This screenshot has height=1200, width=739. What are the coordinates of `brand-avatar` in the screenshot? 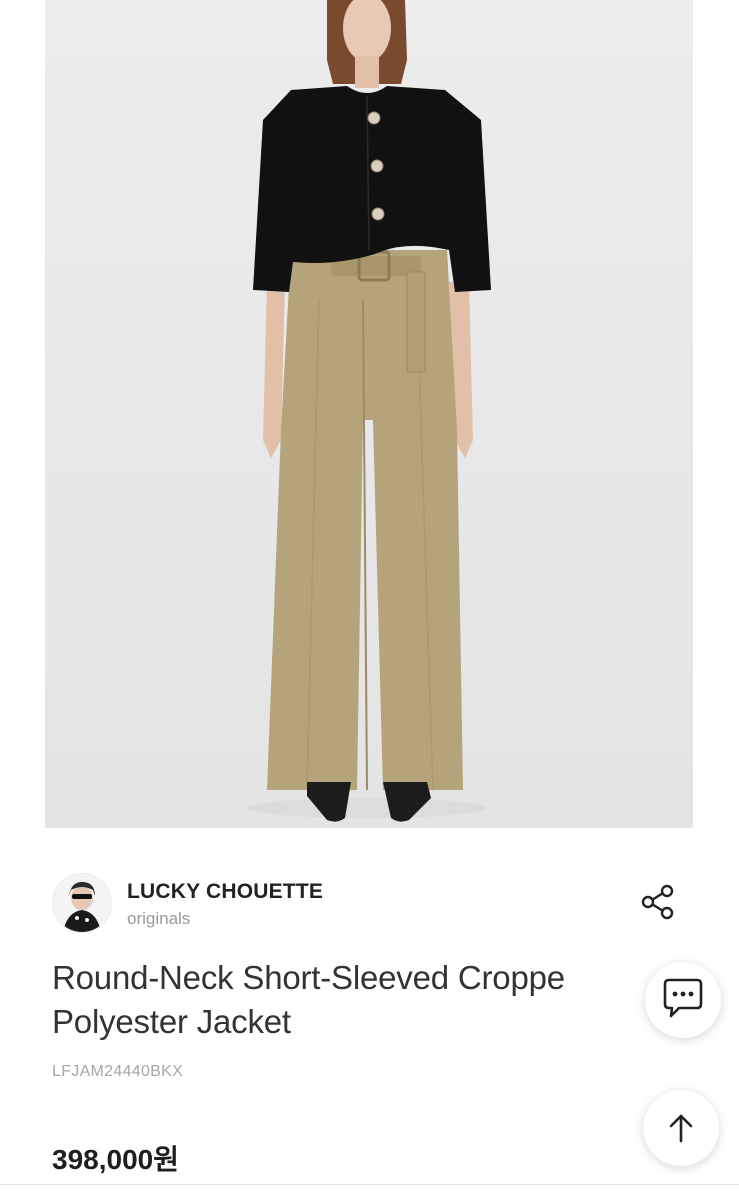 It's located at (82, 903).